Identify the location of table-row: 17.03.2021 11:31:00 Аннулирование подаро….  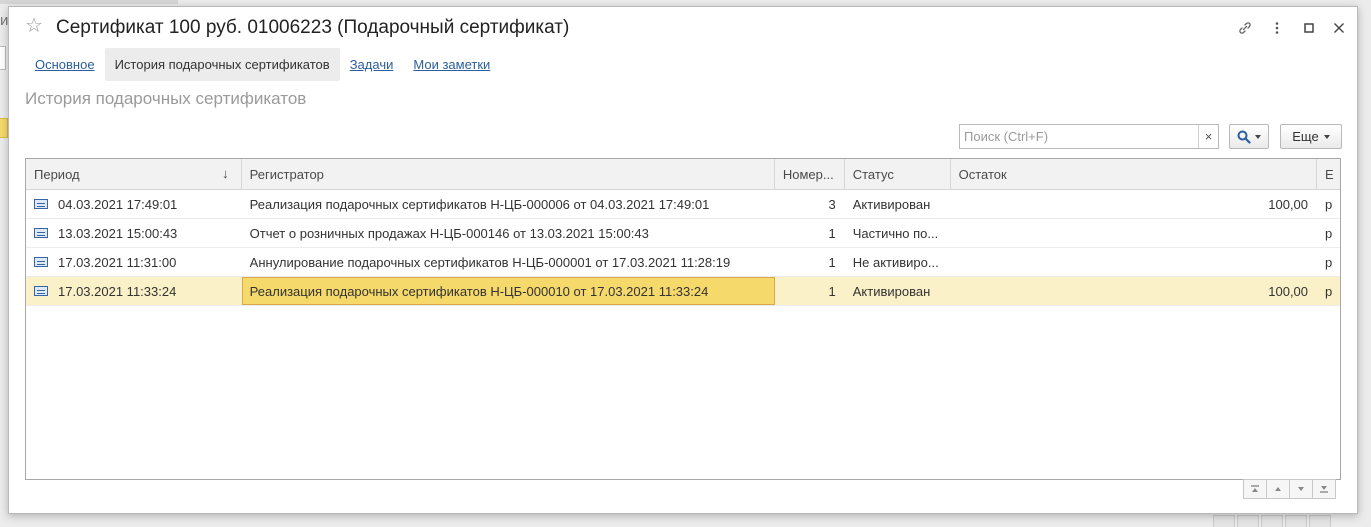
(683, 262).